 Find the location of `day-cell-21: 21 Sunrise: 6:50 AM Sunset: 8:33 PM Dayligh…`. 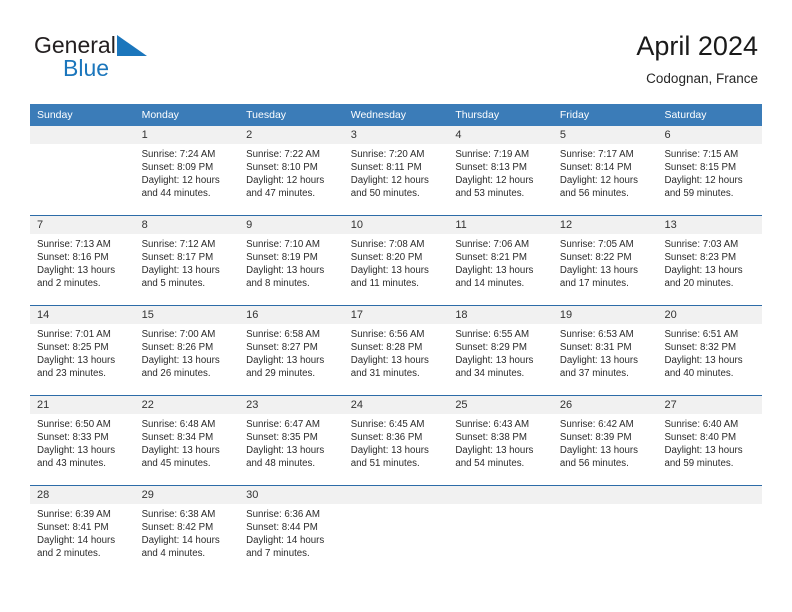

day-cell-21: 21 Sunrise: 6:50 AM Sunset: 8:33 PM Dayligh… is located at coordinates (82, 440).